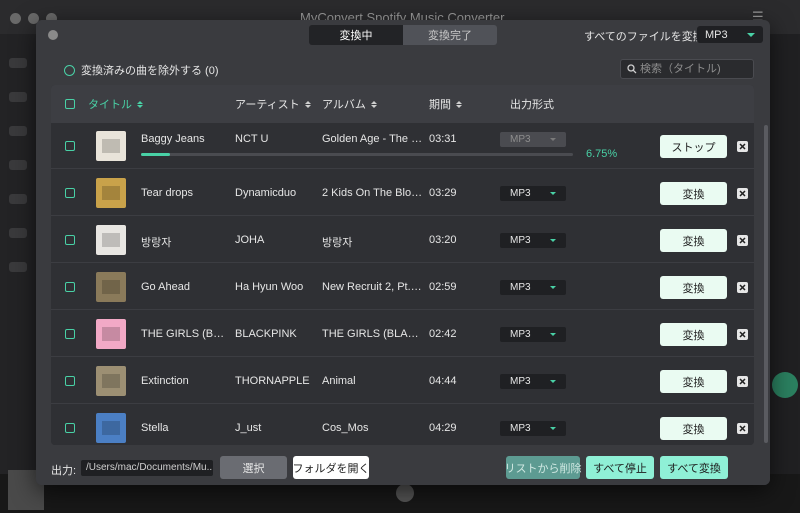  What do you see at coordinates (532, 105) in the screenshot?
I see `column-header-format: 出力形式` at bounding box center [532, 105].